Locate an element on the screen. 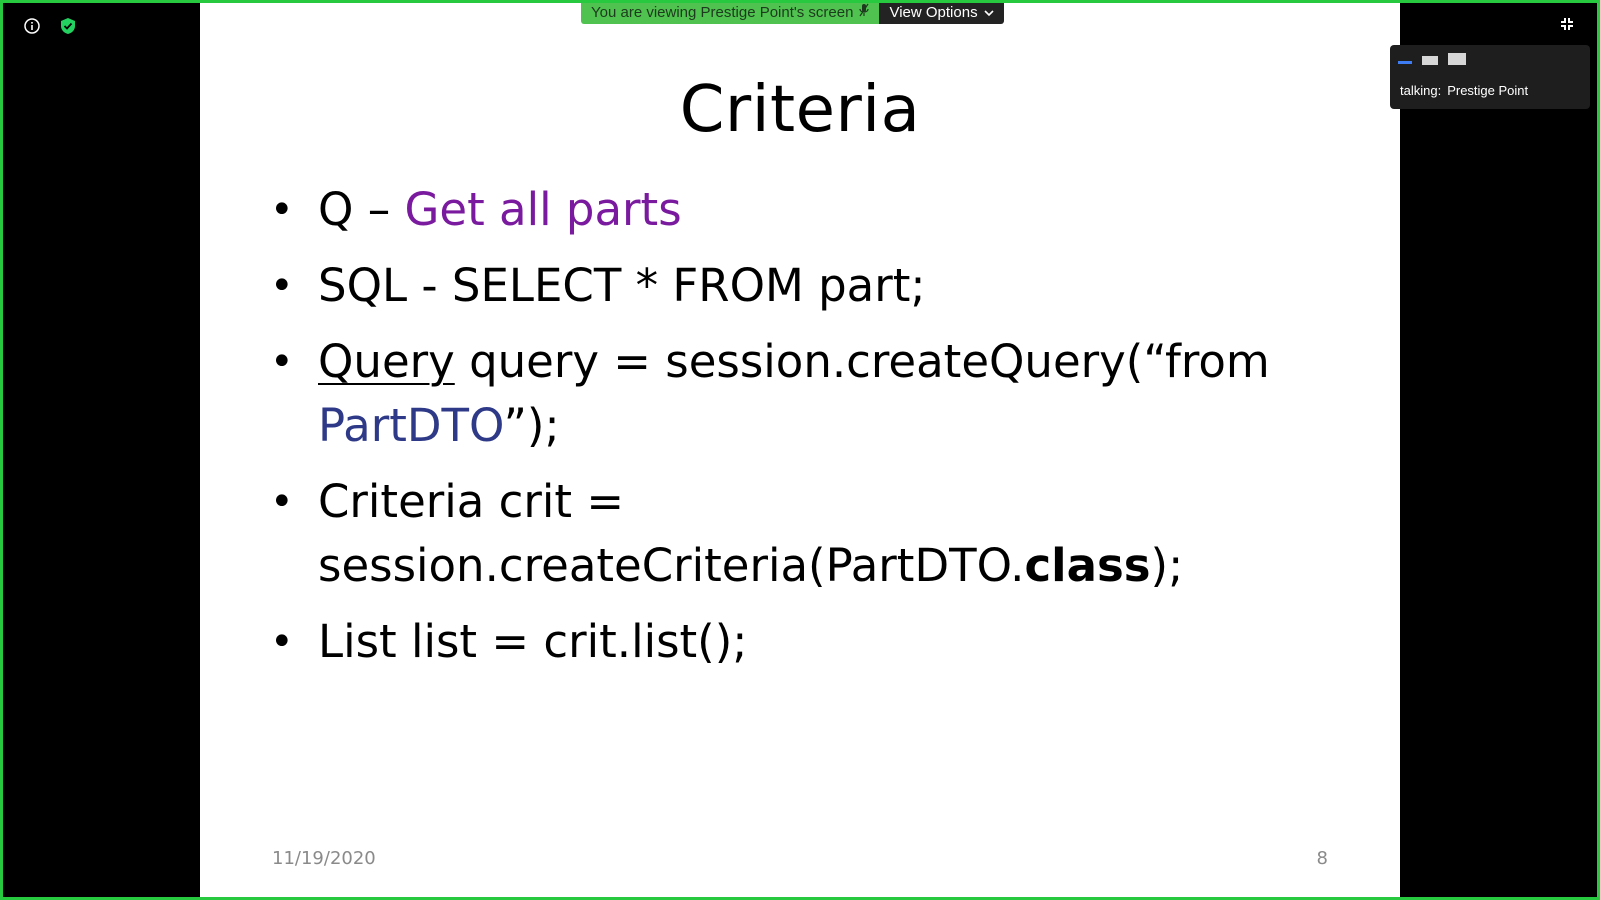  bullet-item: Q – Get all parts is located at coordinates (810, 210).